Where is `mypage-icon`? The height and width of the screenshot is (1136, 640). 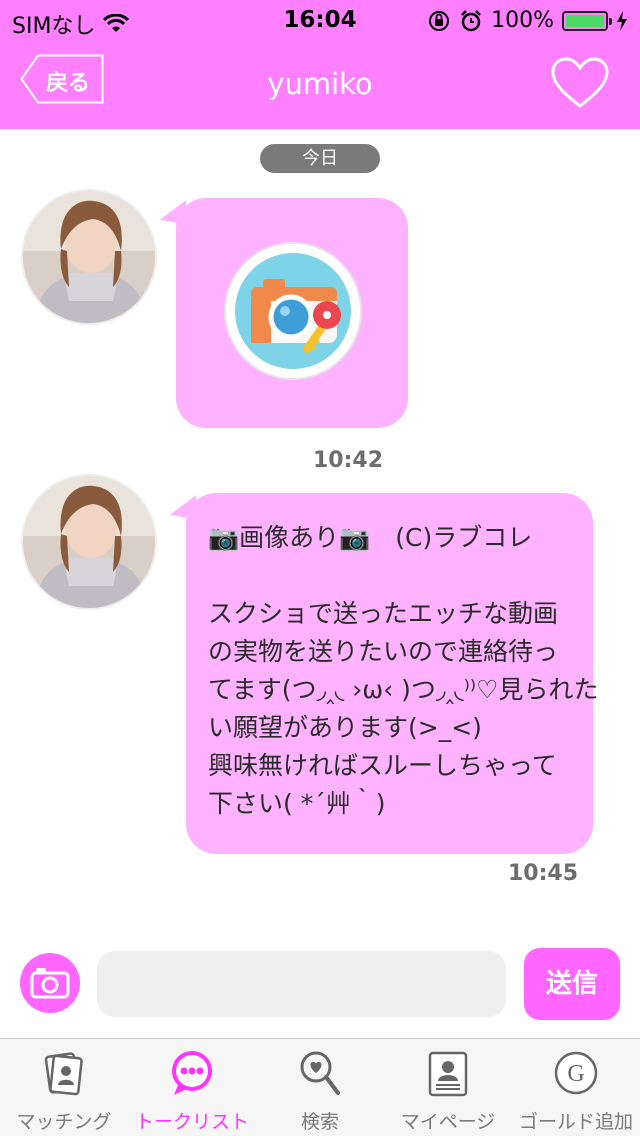
mypage-icon is located at coordinates (448, 1074).